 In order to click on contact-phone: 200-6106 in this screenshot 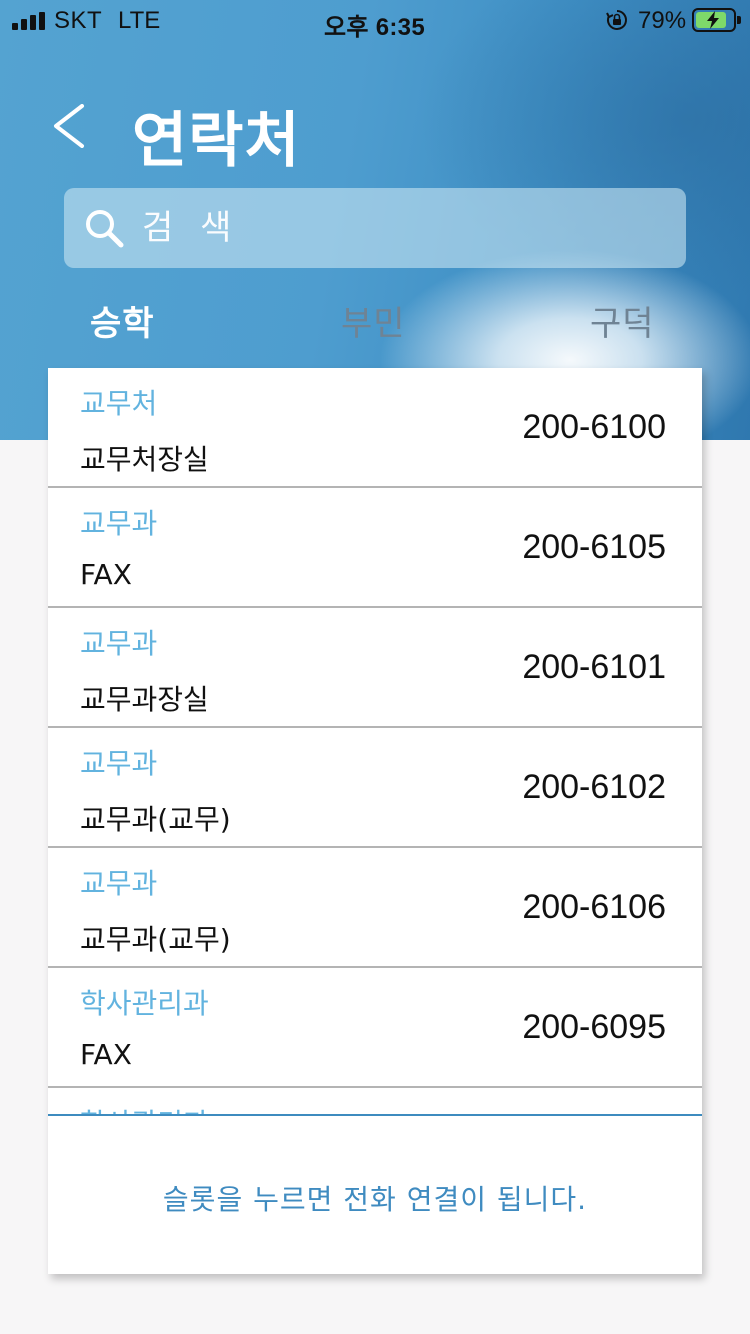, I will do `click(594, 907)`.